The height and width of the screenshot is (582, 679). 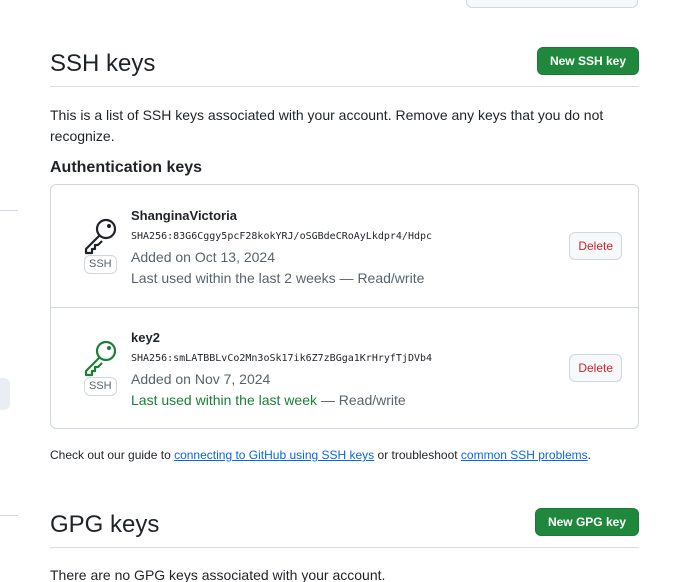 I want to click on gpg-keys-title: GPG keys, so click(x=105, y=524).